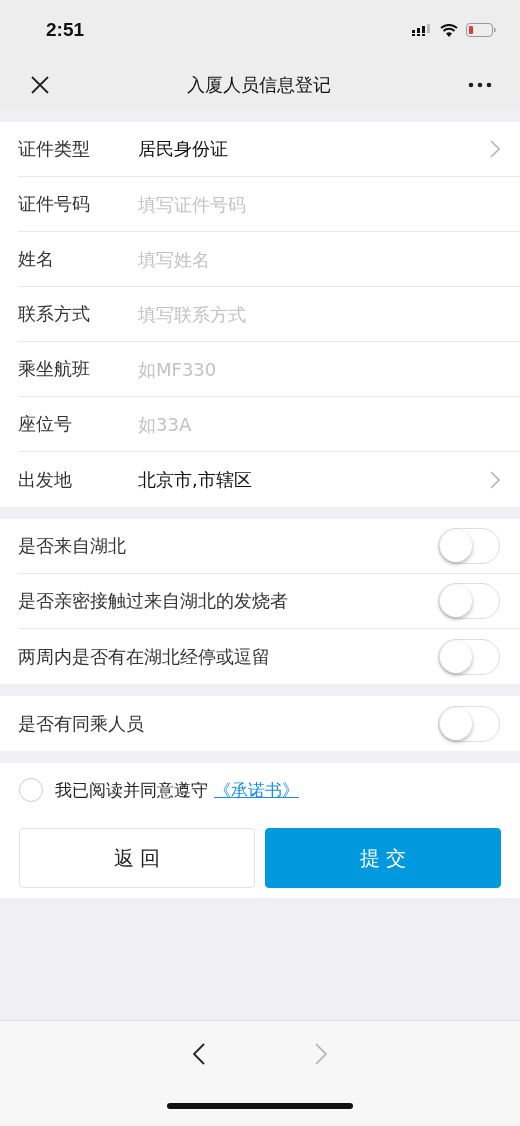 This screenshot has height=1126, width=520. What do you see at coordinates (449, 30) in the screenshot?
I see `wifi-icon` at bounding box center [449, 30].